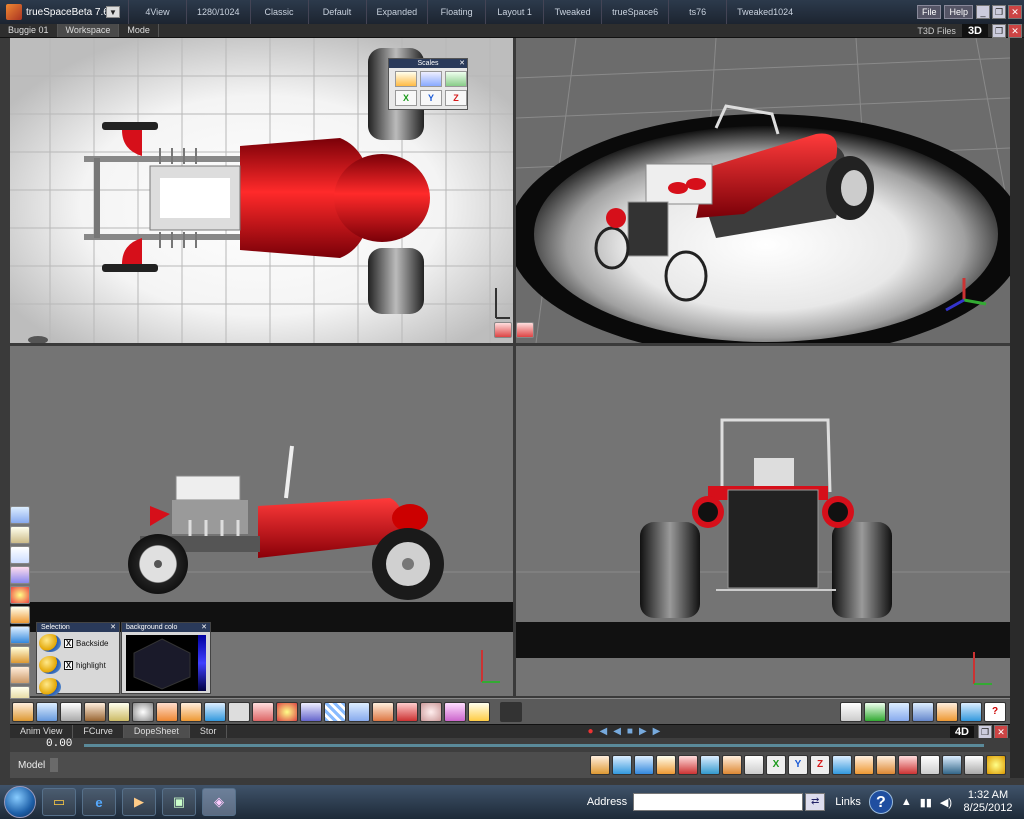 Image resolution: width=1024 pixels, height=819 pixels. Describe the element at coordinates (988, 802) in the screenshot. I see `clock: 1:32 AM 8/25/2012` at that location.